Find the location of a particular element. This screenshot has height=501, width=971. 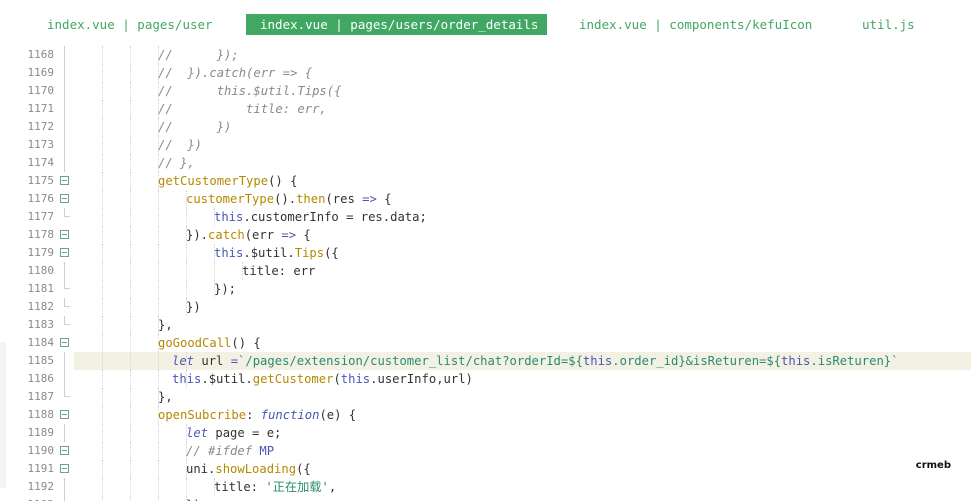

code-text: title: '正在加载', is located at coordinates (275, 487).